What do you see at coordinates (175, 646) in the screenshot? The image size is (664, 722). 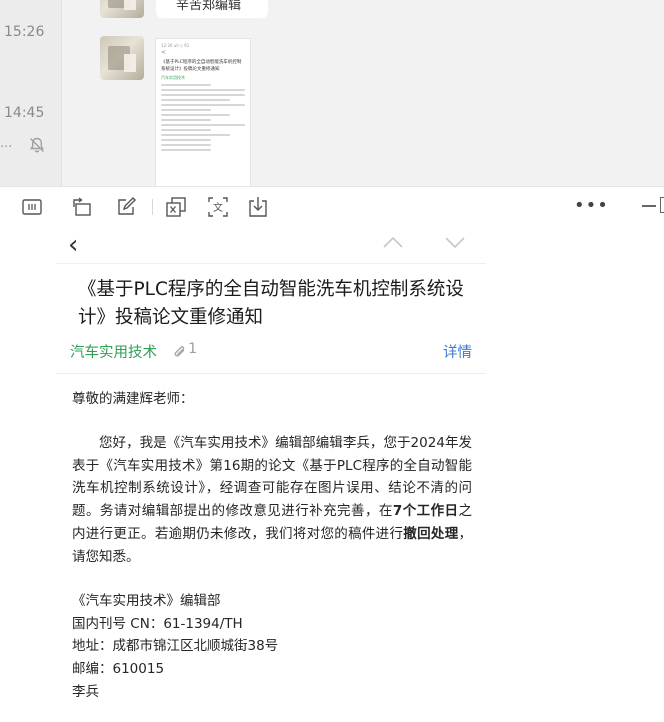 I see `signature-address: 地址：成都市锦江区北顺城街38号` at bounding box center [175, 646].